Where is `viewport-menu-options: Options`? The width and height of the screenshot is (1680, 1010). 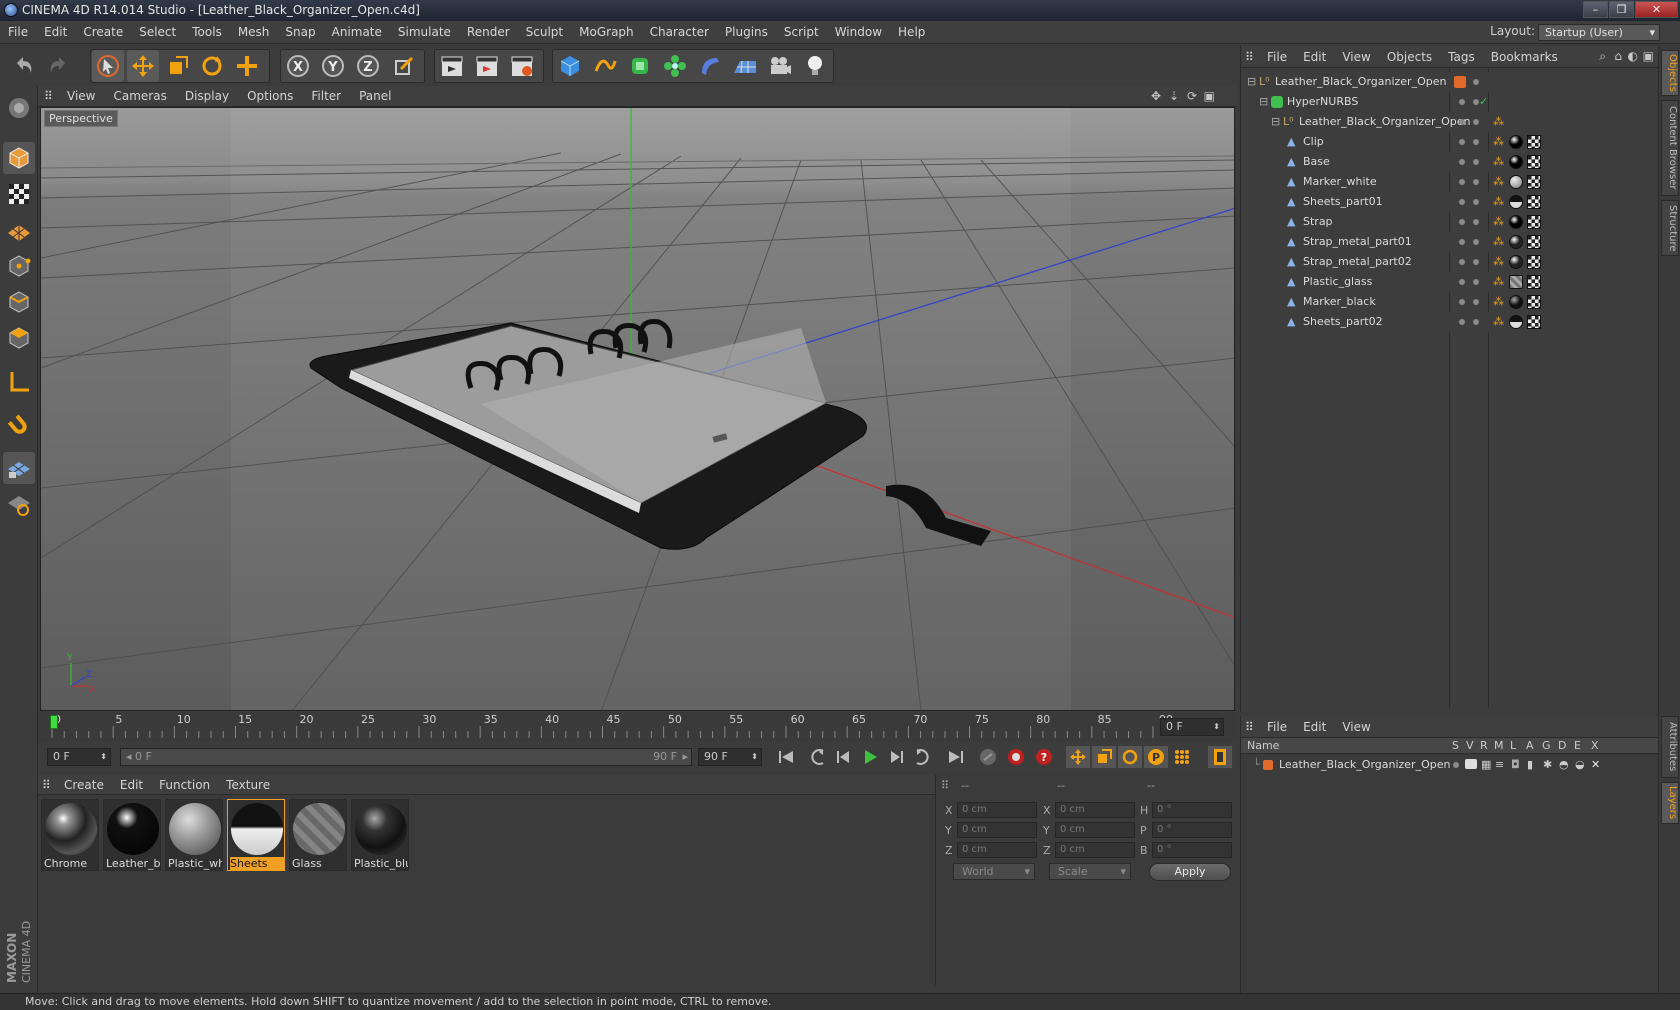 viewport-menu-options: Options is located at coordinates (270, 96).